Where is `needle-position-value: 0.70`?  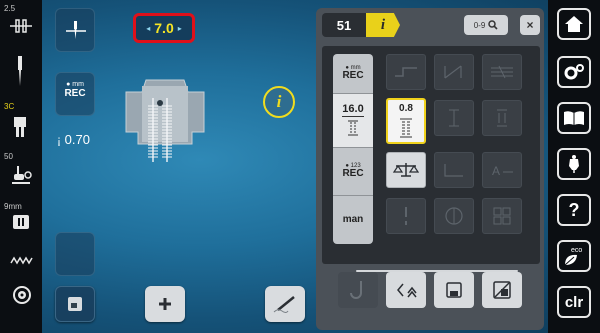
needle-position-value: 0.70 is located at coordinates (77, 139).